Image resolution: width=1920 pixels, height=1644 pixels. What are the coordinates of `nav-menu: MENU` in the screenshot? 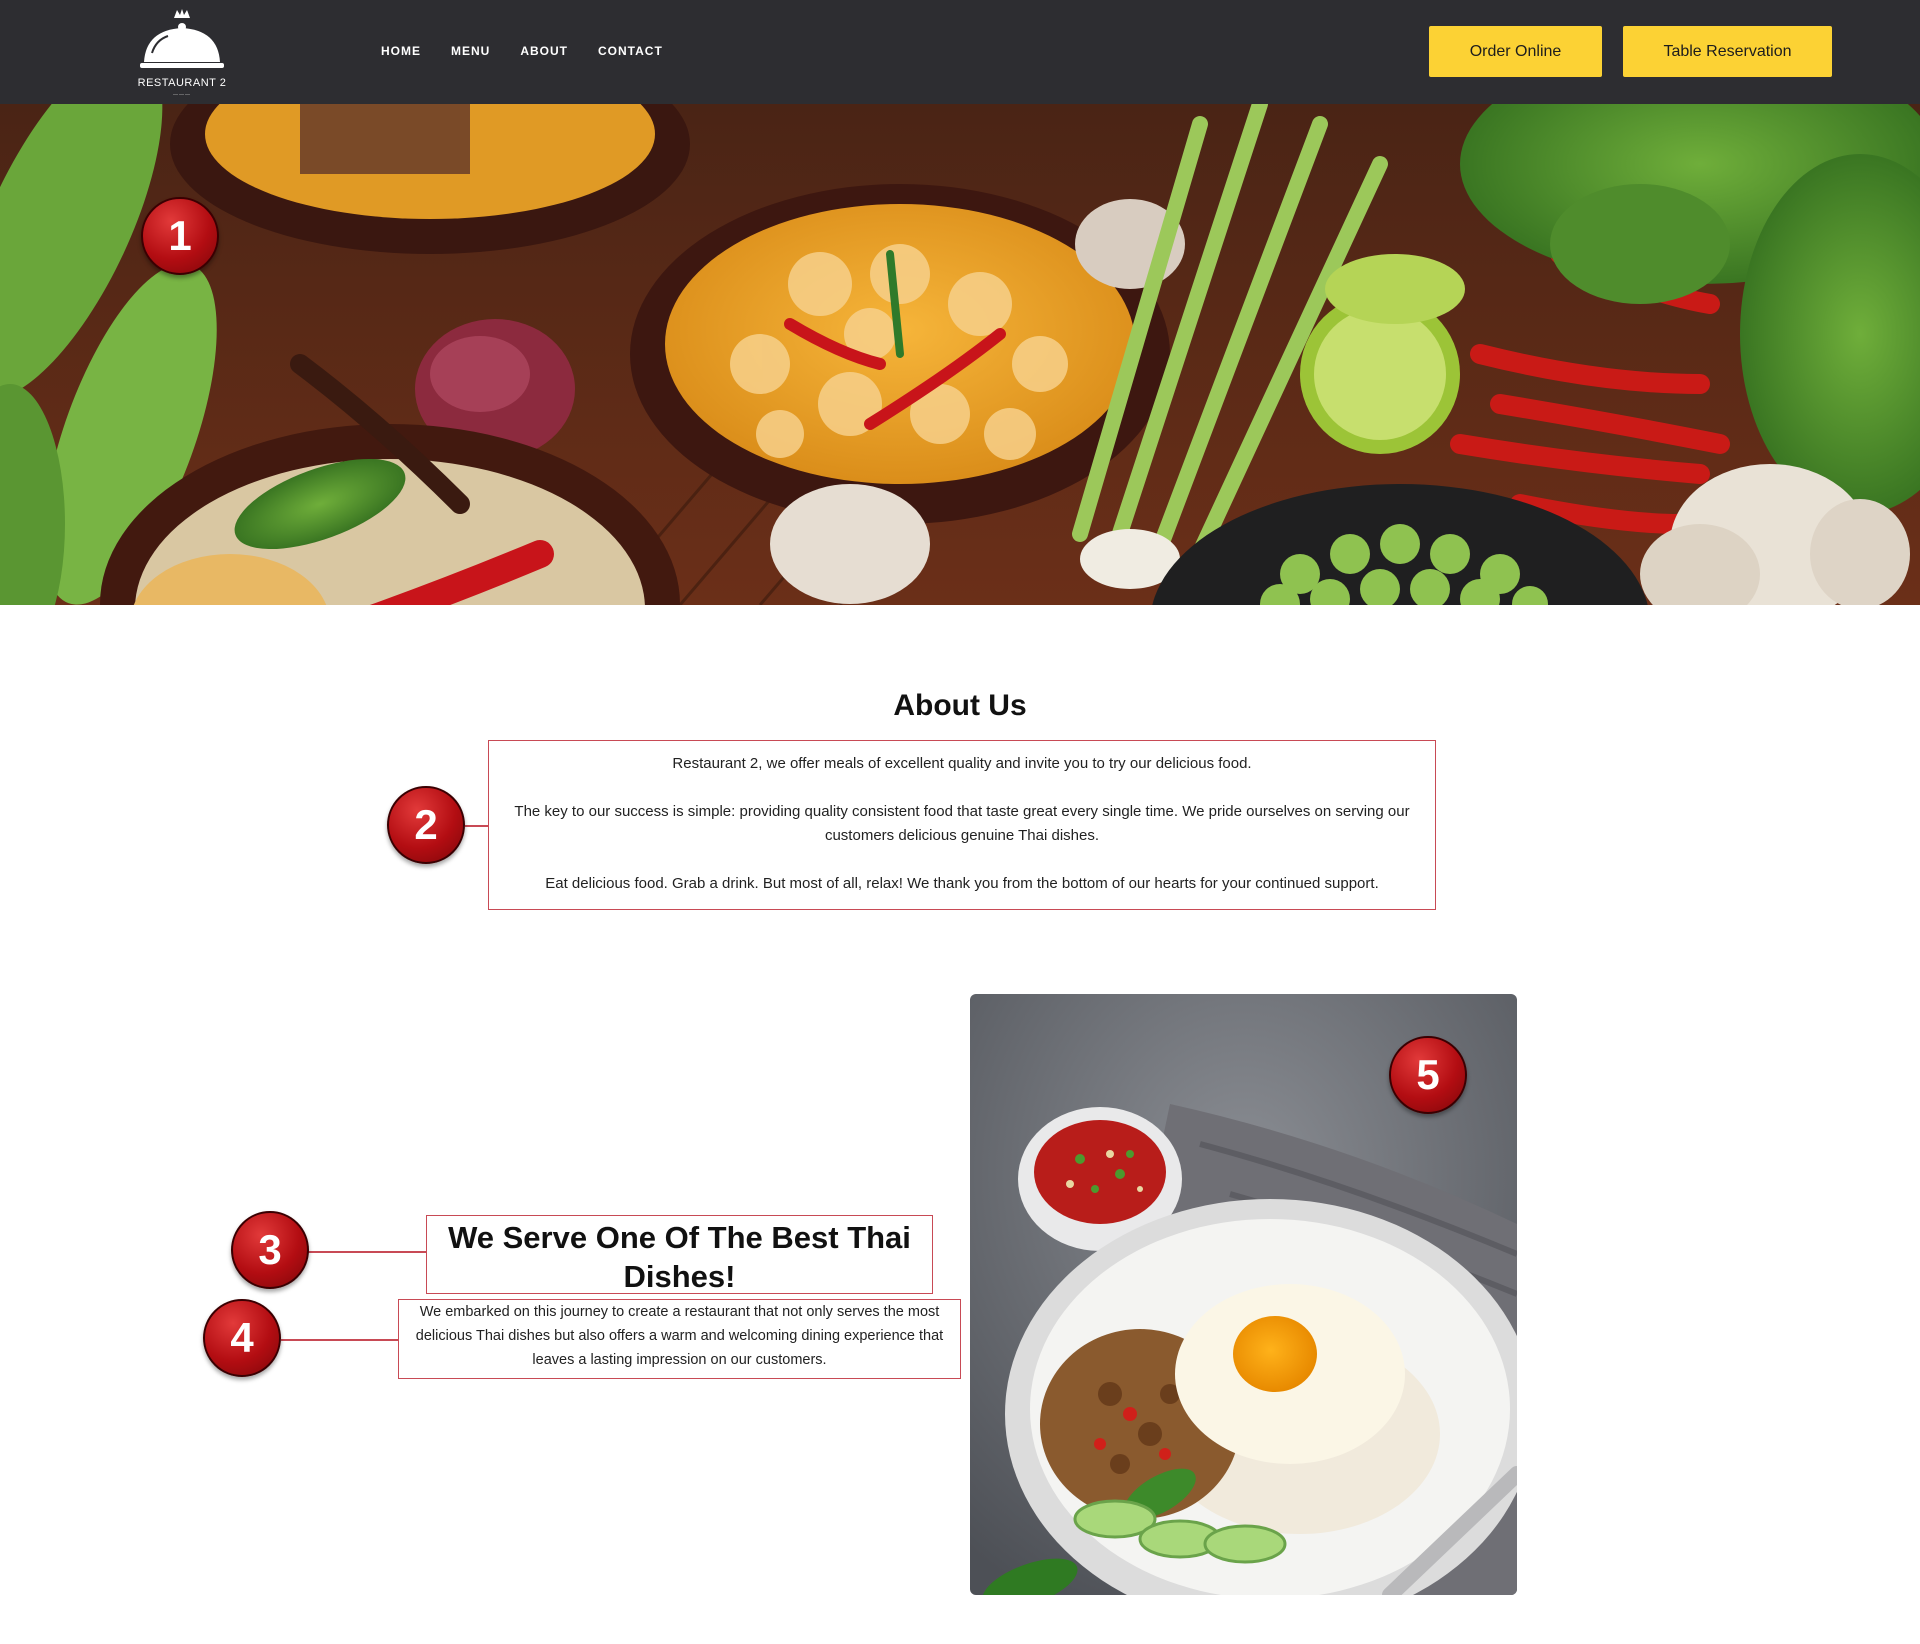 It's located at (470, 51).